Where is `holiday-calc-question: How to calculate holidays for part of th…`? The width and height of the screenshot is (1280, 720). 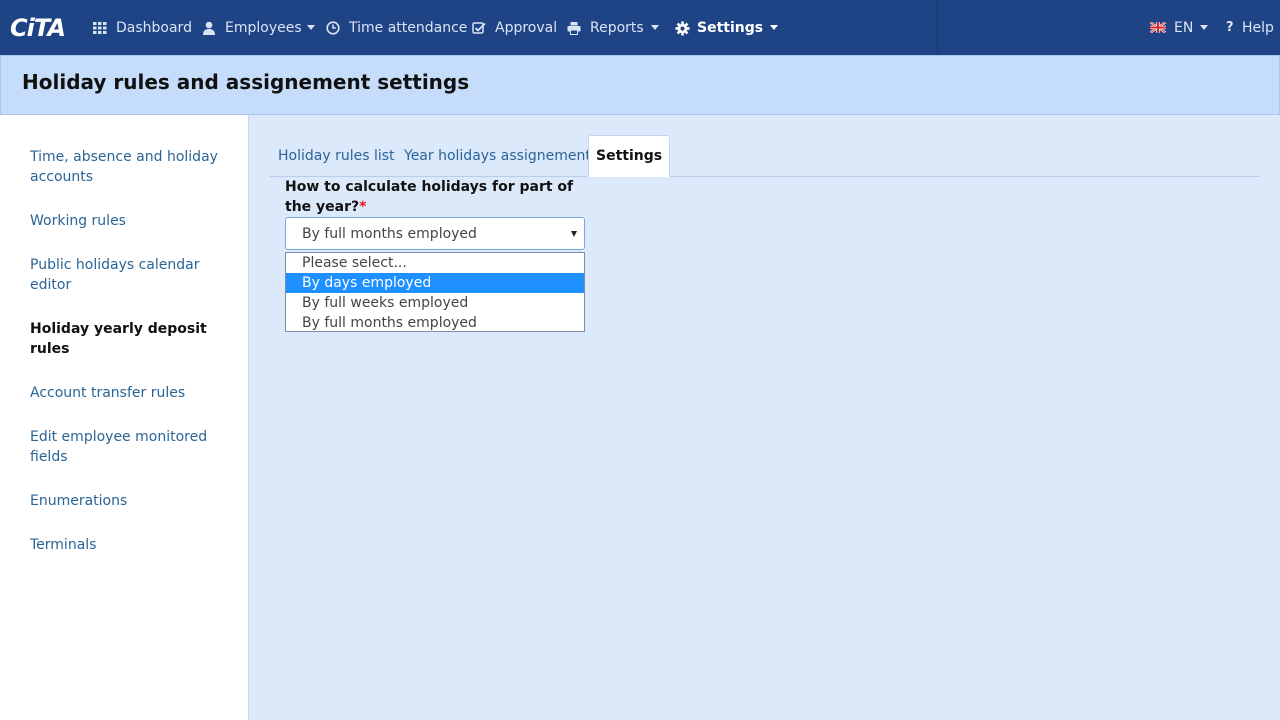 holiday-calc-question: How to calculate holidays for part of th… is located at coordinates (429, 197).